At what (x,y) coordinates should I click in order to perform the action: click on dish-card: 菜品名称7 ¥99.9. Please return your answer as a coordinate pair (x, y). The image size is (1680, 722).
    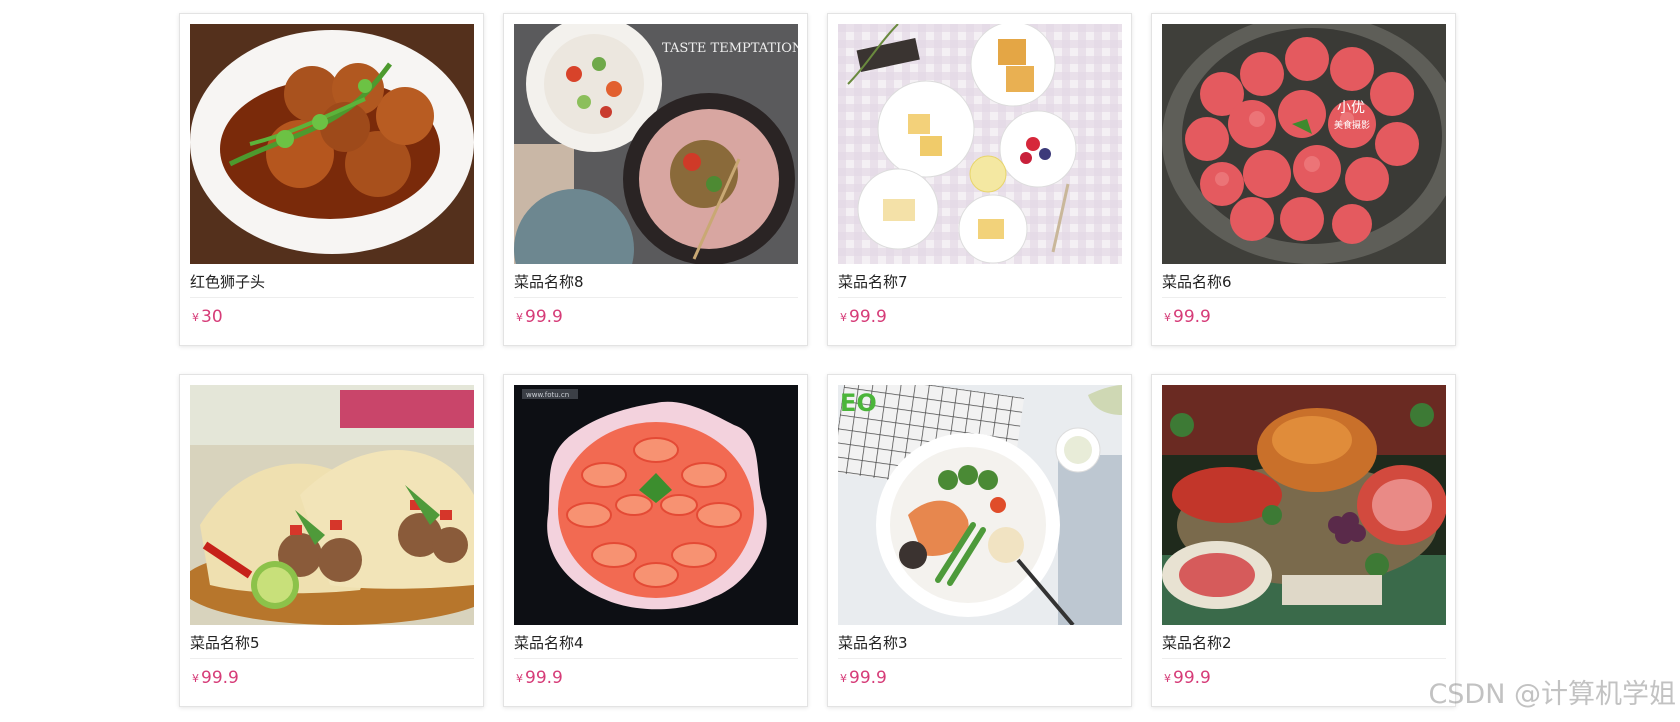
    Looking at the image, I should click on (979, 179).